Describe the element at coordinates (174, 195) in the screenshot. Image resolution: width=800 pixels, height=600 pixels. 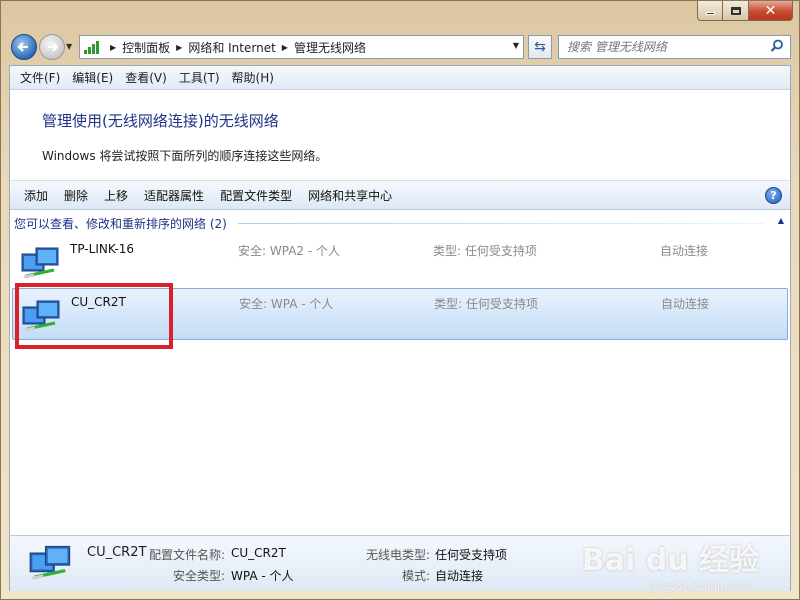
I see `adapter-properties-button: 适配器属性` at that location.